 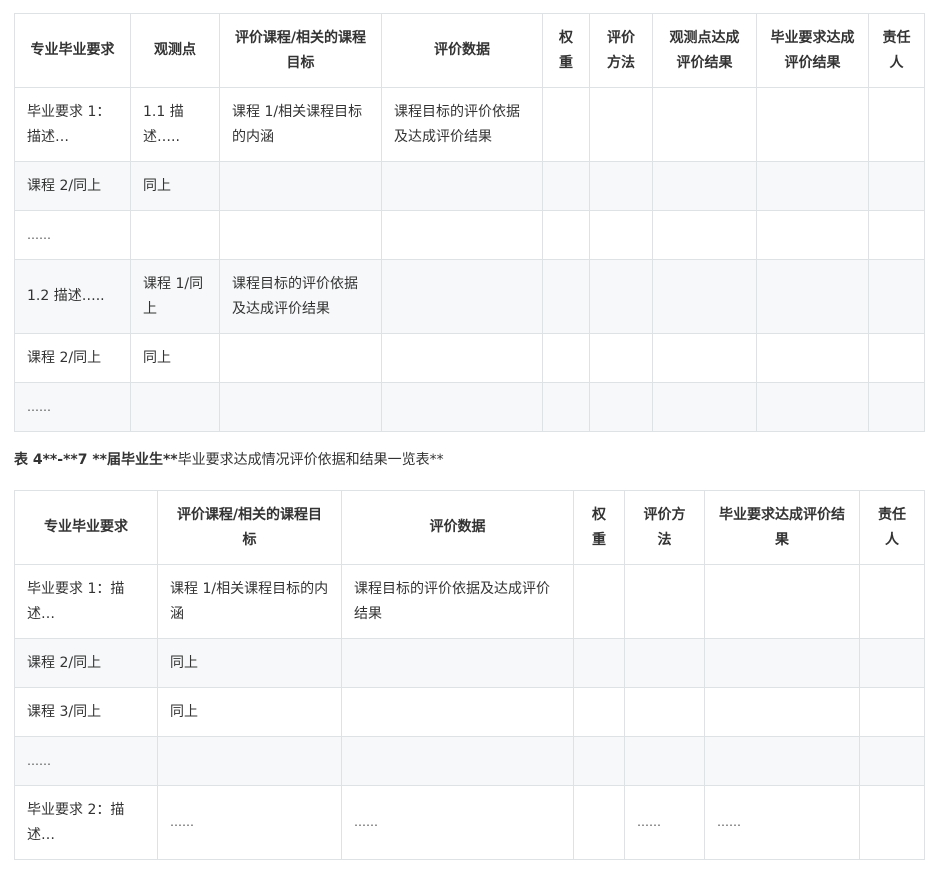 I want to click on table-cell: 课程 1/相关课程目标的内涵, so click(x=249, y=601).